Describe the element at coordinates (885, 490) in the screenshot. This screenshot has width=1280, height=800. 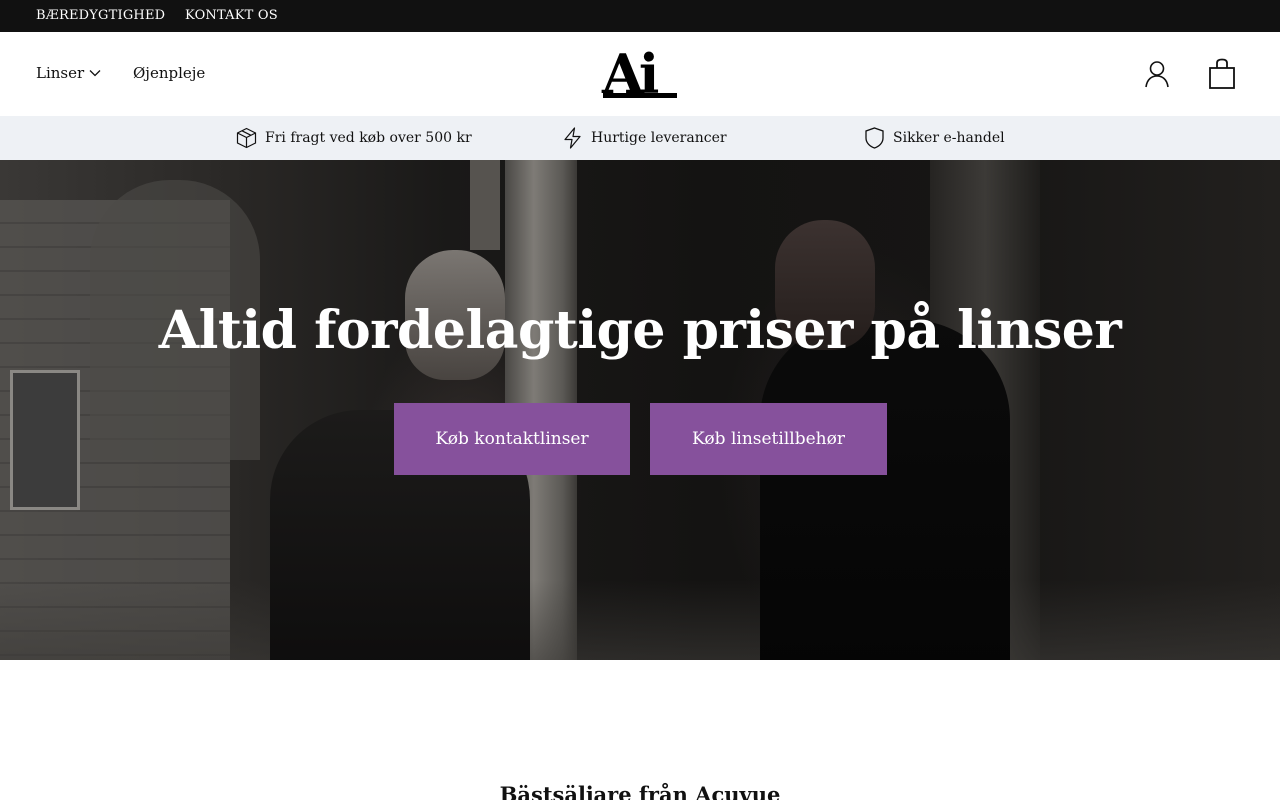
I see `hero-person-right` at that location.